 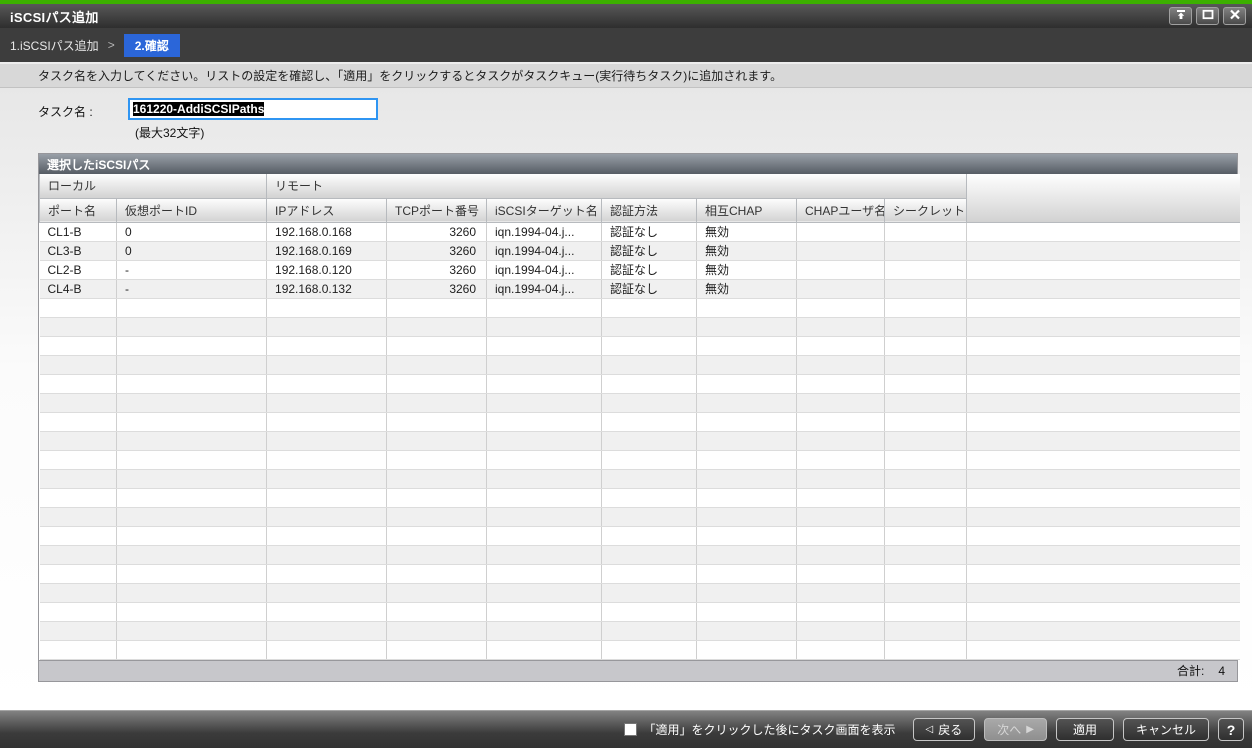 I want to click on cell-port-name: CL4-B, so click(x=78, y=289).